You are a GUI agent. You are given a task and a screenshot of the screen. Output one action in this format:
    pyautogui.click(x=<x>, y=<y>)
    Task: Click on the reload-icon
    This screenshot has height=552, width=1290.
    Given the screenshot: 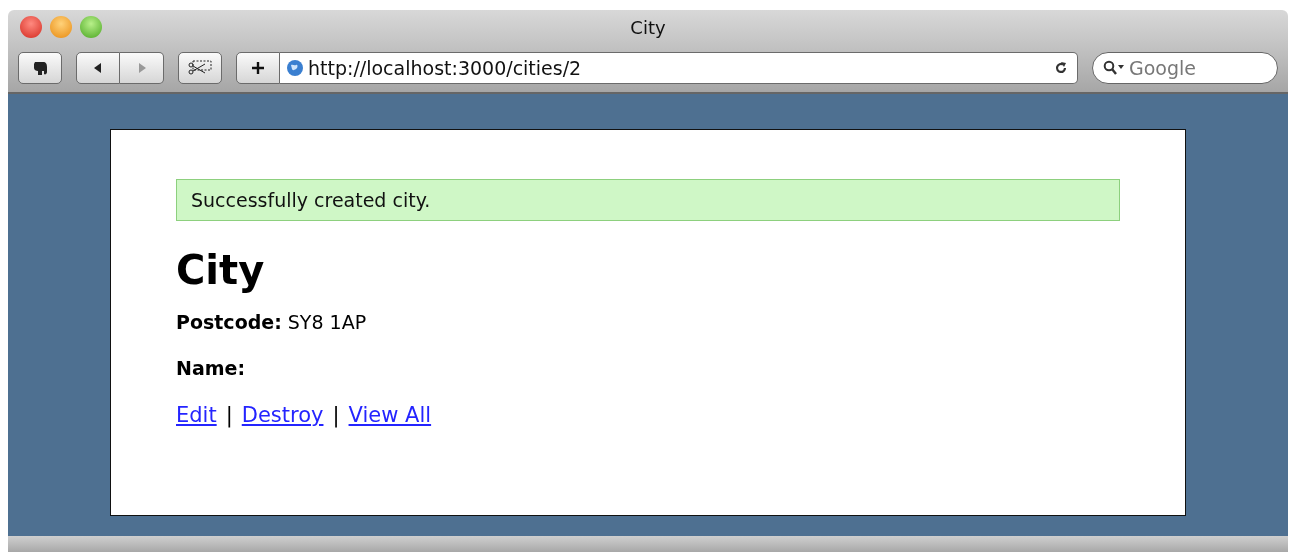 What is the action you would take?
    pyautogui.click(x=1061, y=68)
    